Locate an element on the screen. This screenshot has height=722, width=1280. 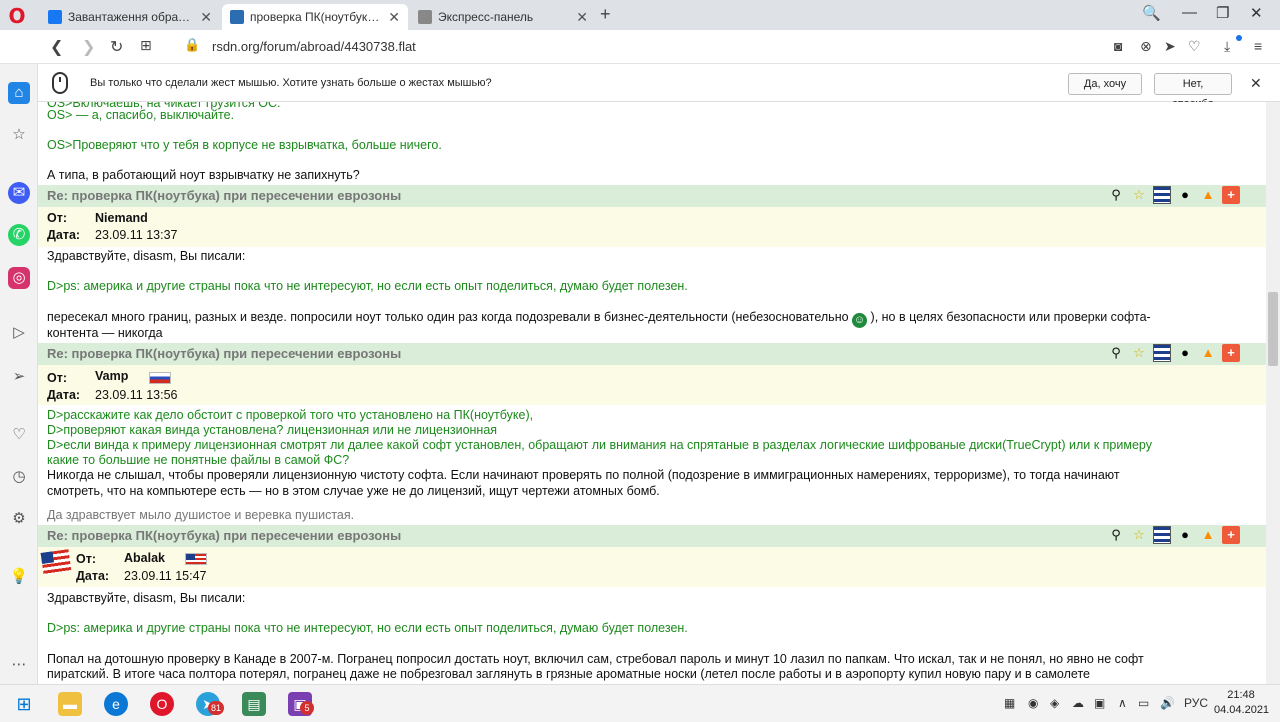
tray-icon: ◉ is located at coordinates (1033, 703).